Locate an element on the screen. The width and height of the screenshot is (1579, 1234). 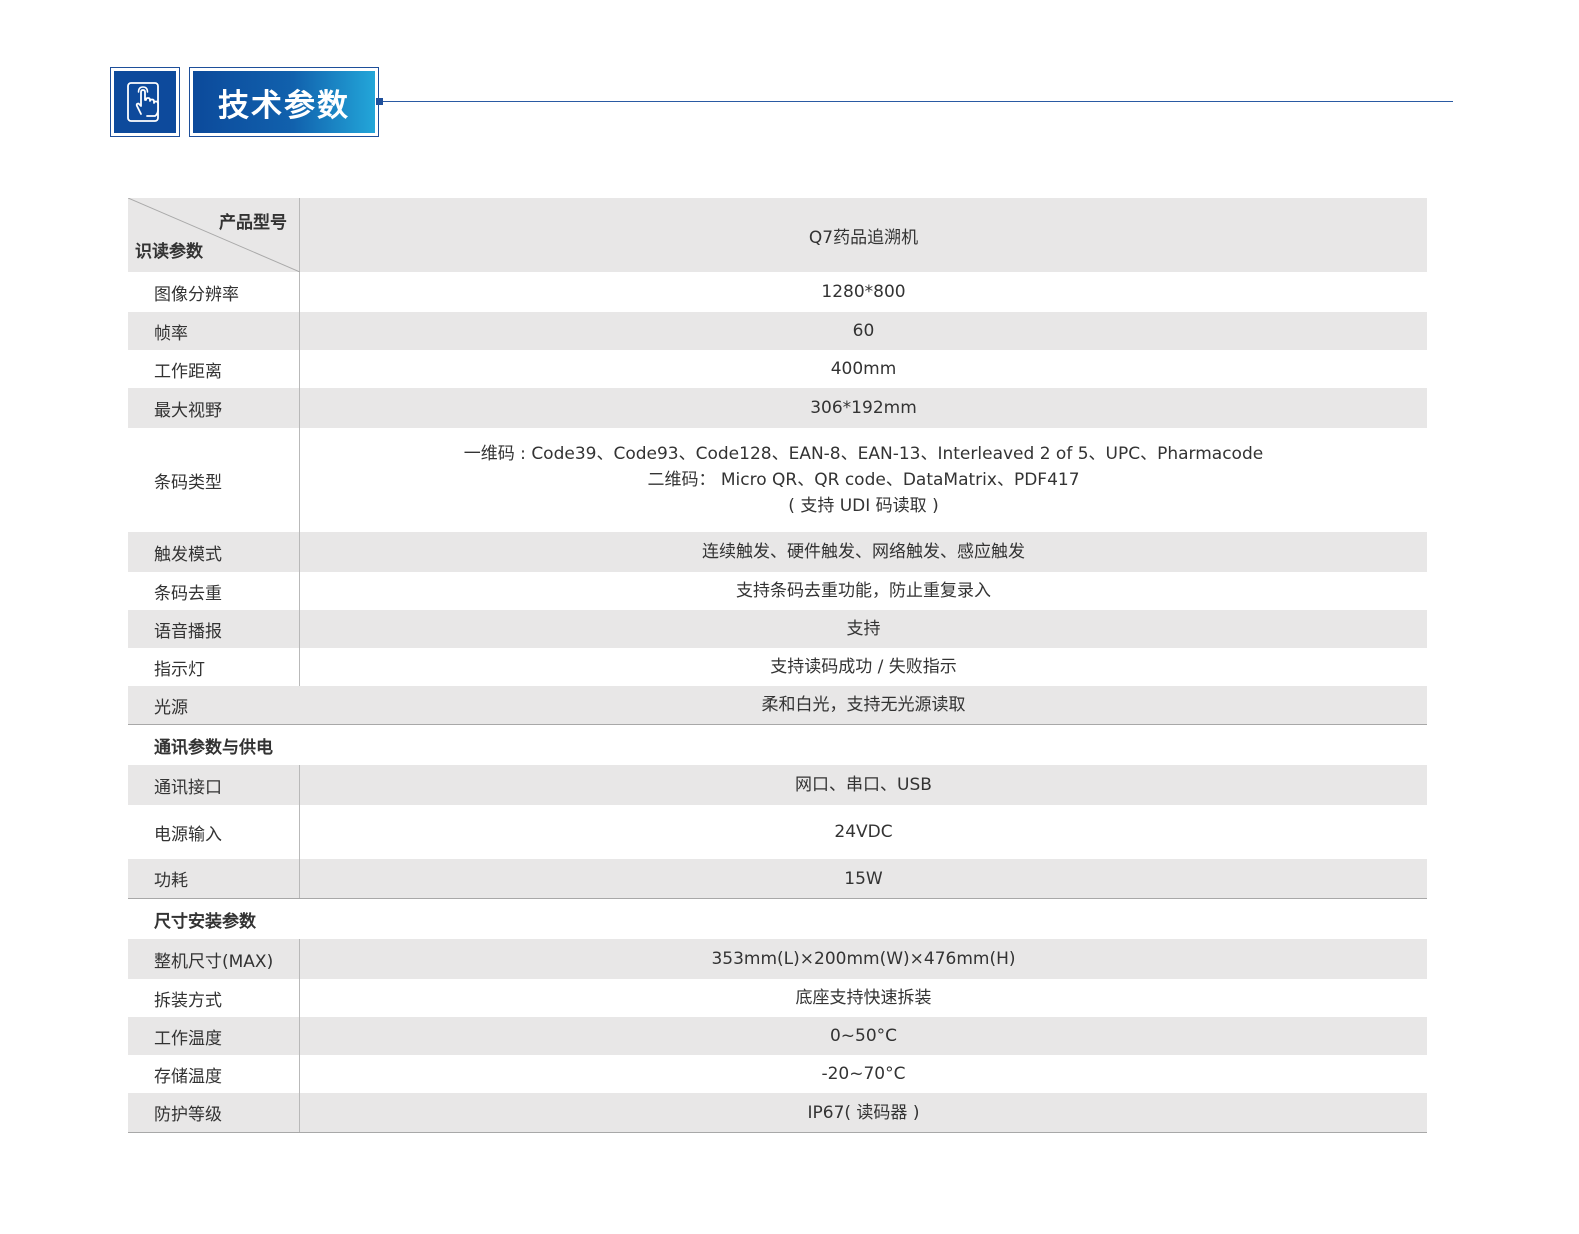
row-label: 最大视野 is located at coordinates (214, 408).